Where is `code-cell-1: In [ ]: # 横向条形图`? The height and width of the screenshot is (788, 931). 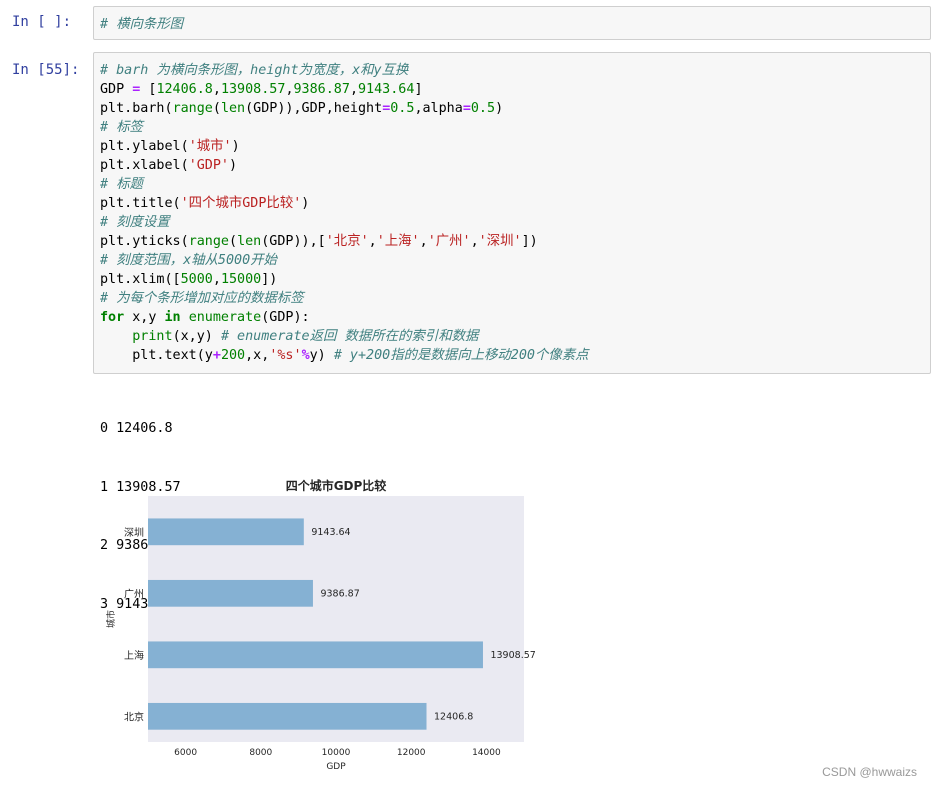
code-cell-1: In [ ]: # 横向条形图 is located at coordinates (465, 23).